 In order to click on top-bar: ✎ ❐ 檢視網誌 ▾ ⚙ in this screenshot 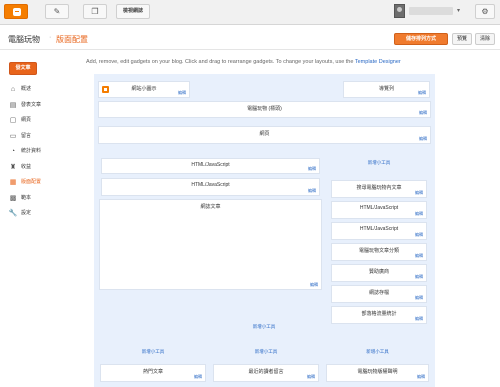, I will do `click(250, 12)`.